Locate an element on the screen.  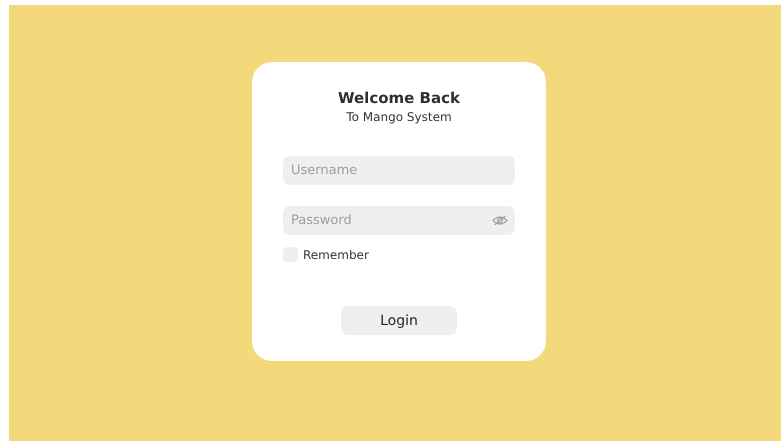
eye-slash-icon is located at coordinates (500, 220).